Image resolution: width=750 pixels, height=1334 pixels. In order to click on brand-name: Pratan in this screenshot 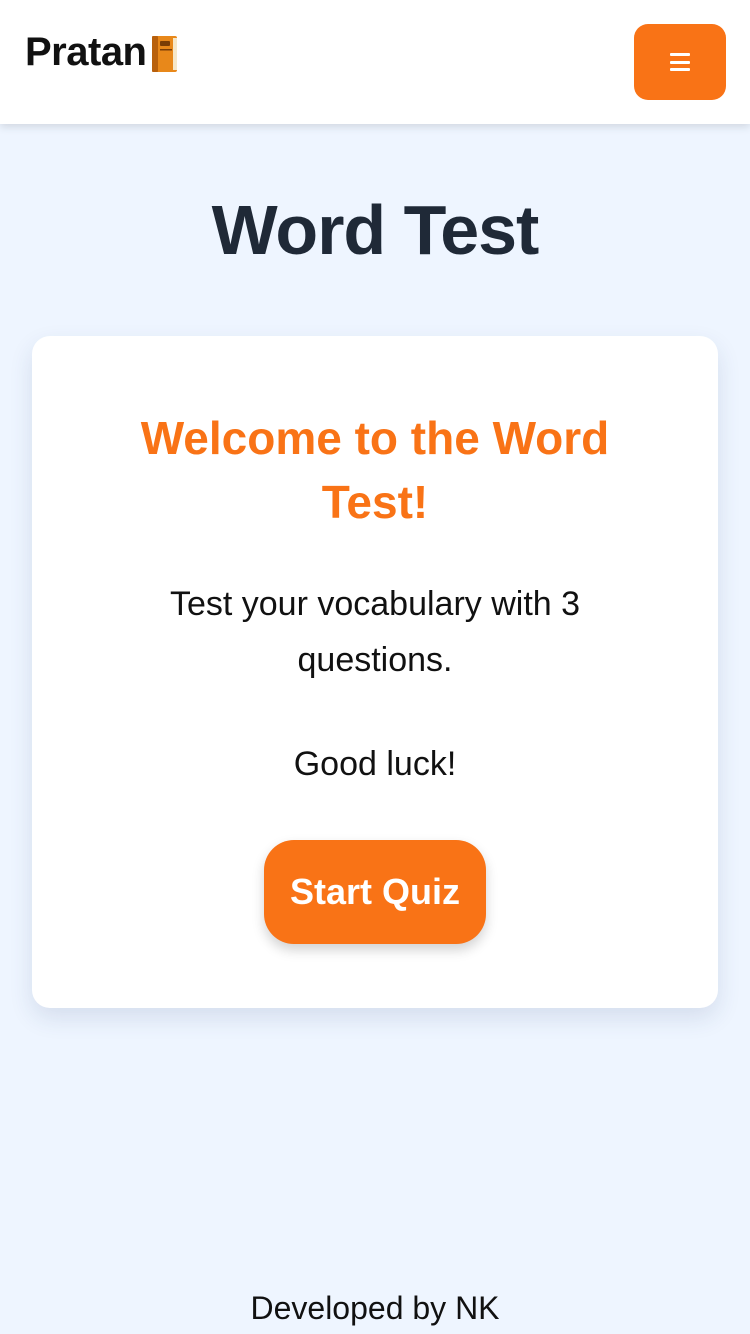, I will do `click(86, 52)`.